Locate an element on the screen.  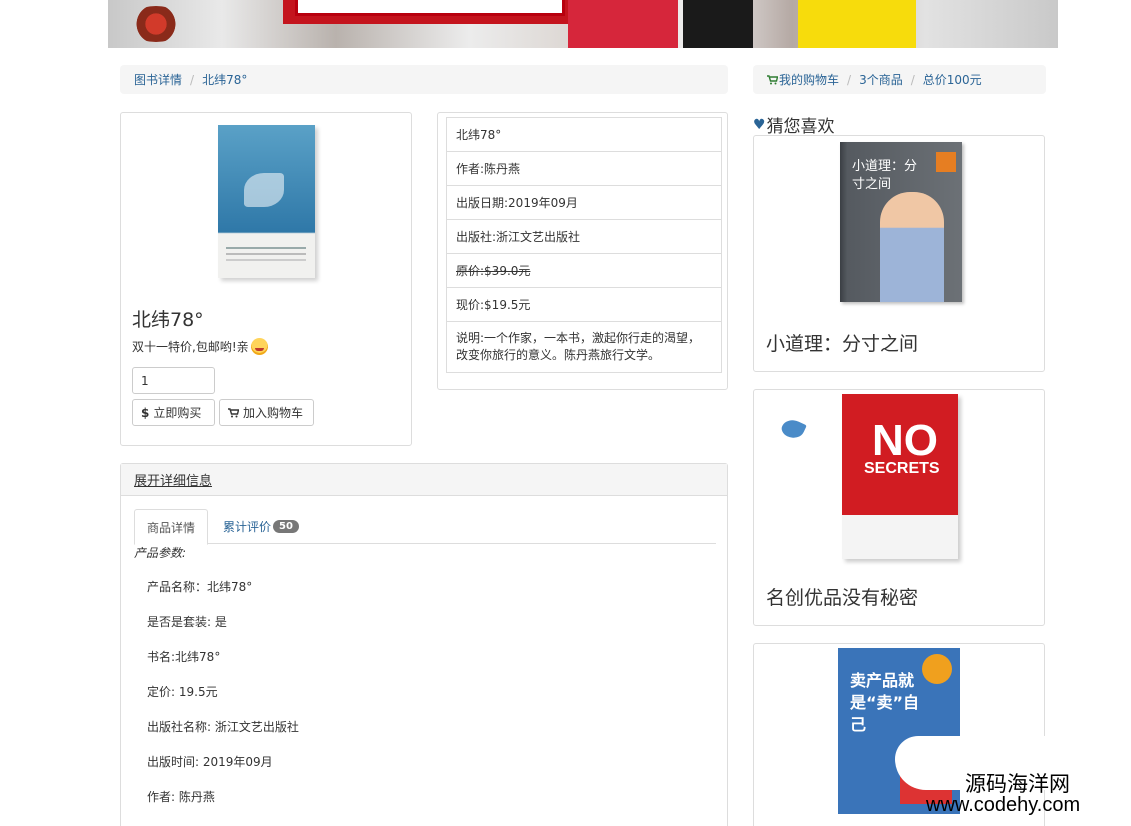
quantity-input is located at coordinates (173, 380).